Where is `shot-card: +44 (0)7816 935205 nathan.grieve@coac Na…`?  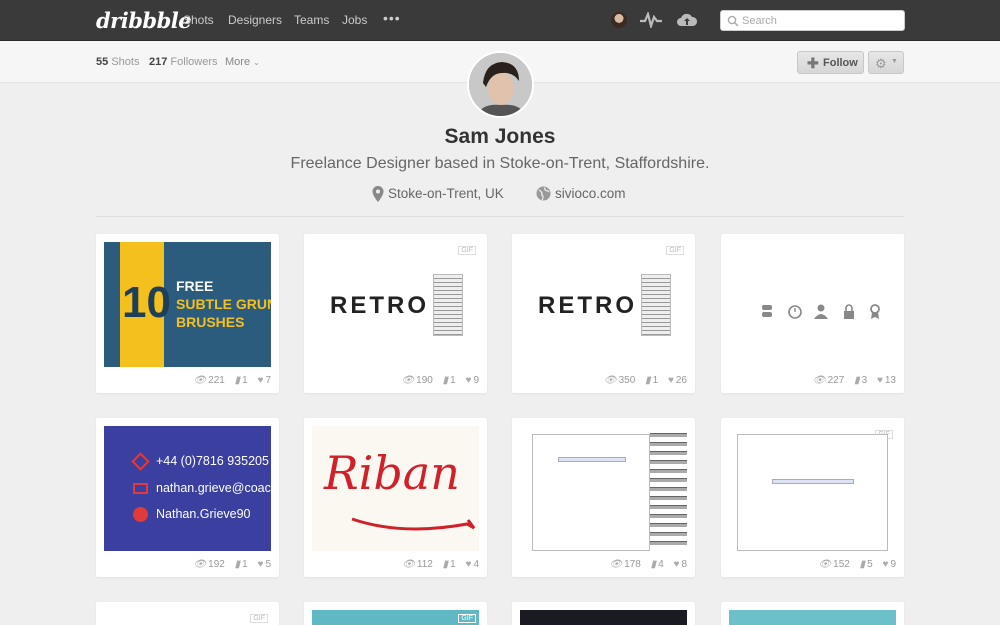
shot-card: +44 (0)7816 935205 nathan.grieve@coac Na… is located at coordinates (187, 497).